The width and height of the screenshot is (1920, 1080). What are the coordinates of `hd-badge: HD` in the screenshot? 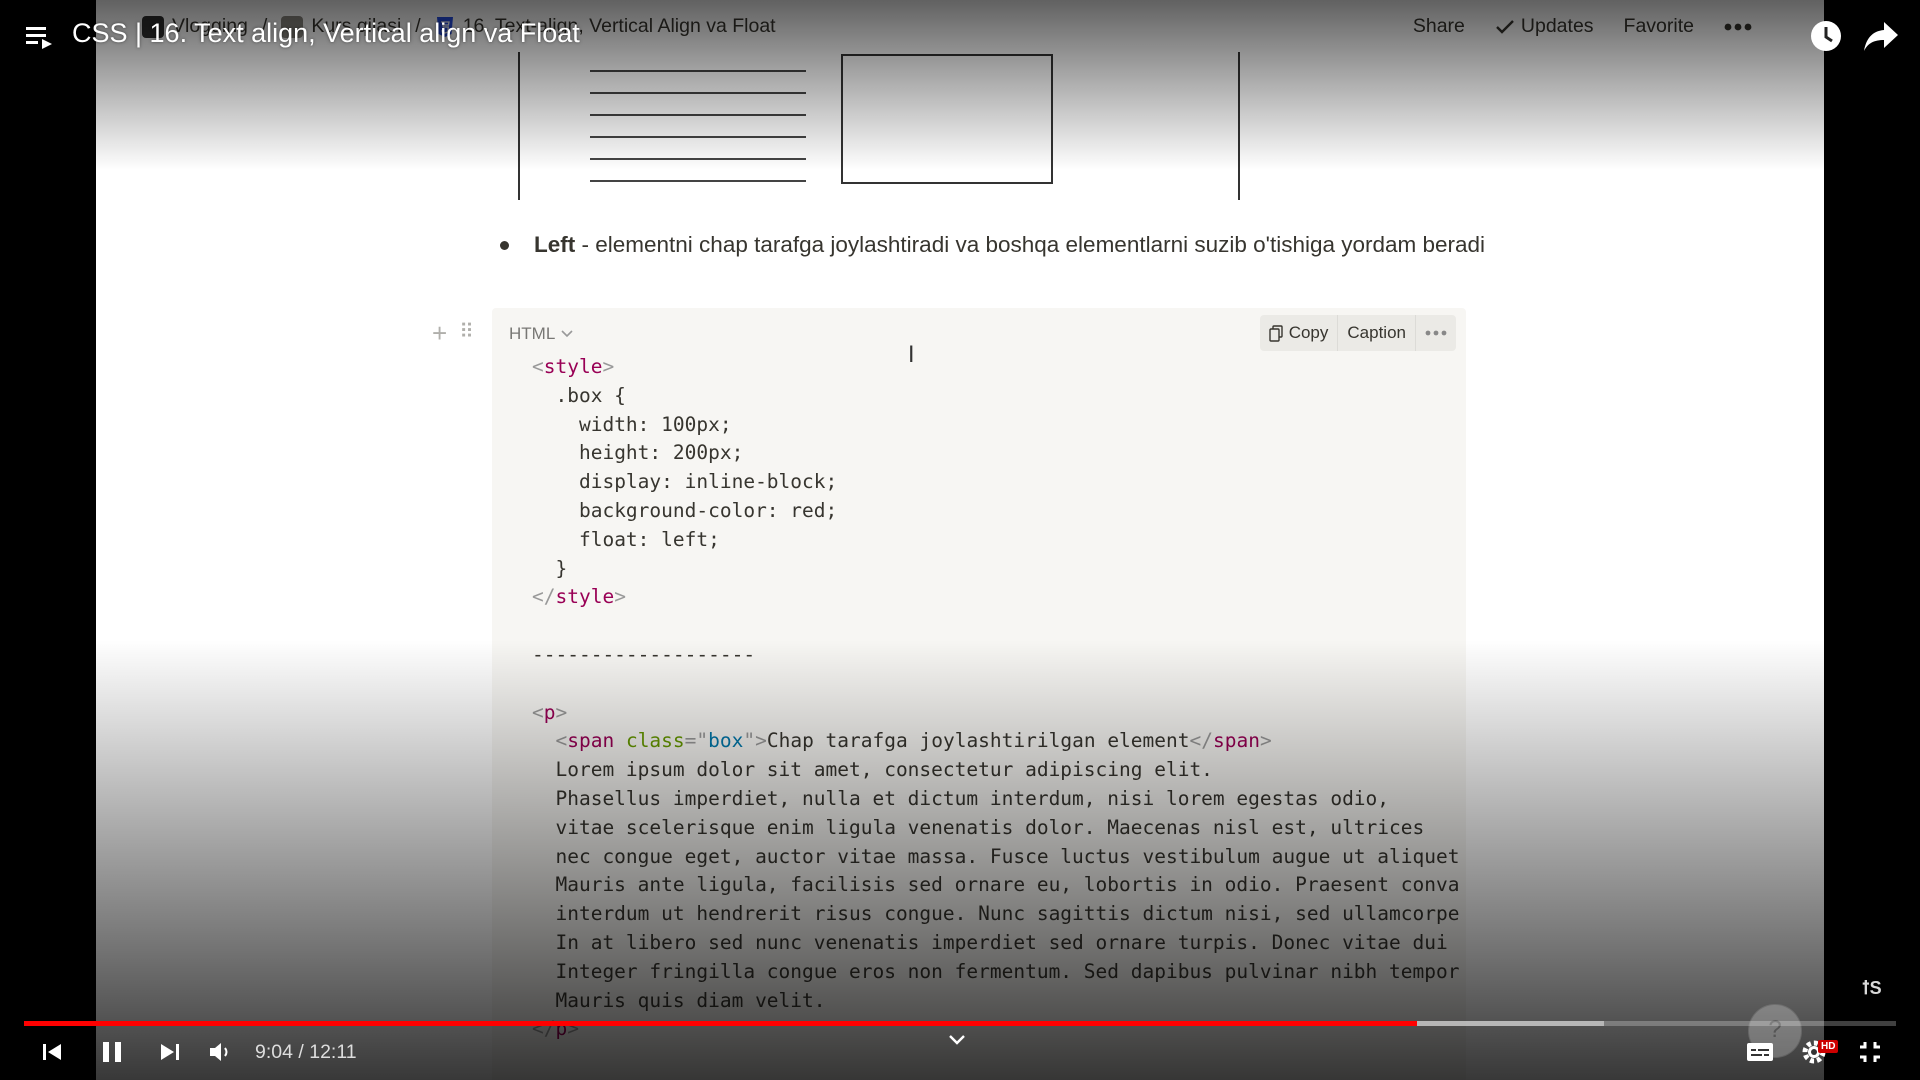 It's located at (1828, 1046).